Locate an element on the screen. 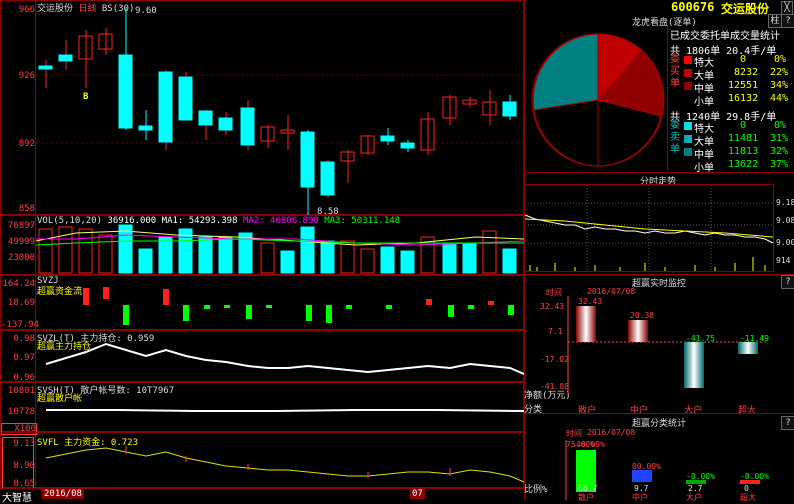  quote-header: 600676 交运股份 ╳ is located at coordinates (659, 8).